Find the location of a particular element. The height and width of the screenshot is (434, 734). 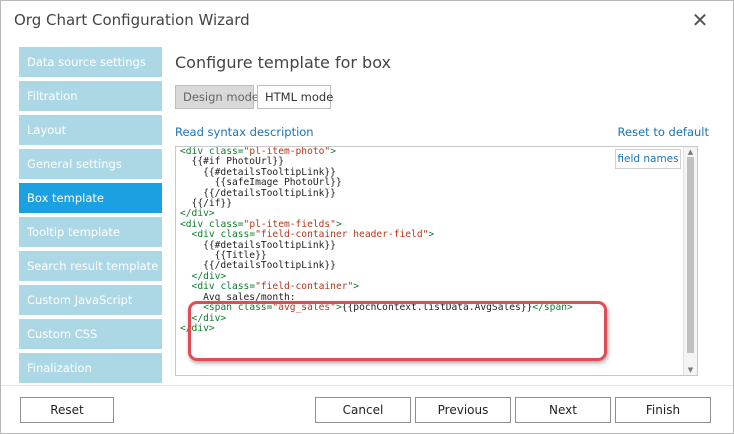

reset-button: Reset is located at coordinates (67, 410).